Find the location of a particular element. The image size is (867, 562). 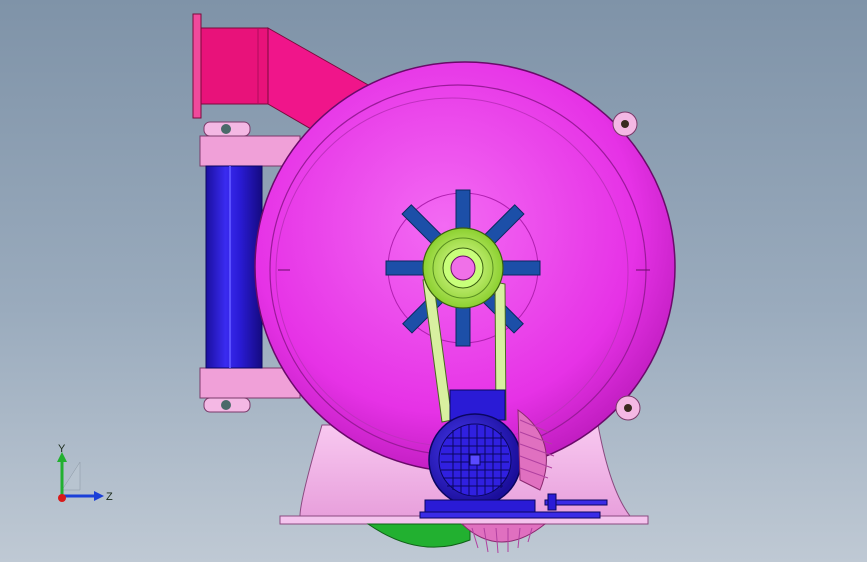

brush-roller-bottom is located at coordinates (503, 538).